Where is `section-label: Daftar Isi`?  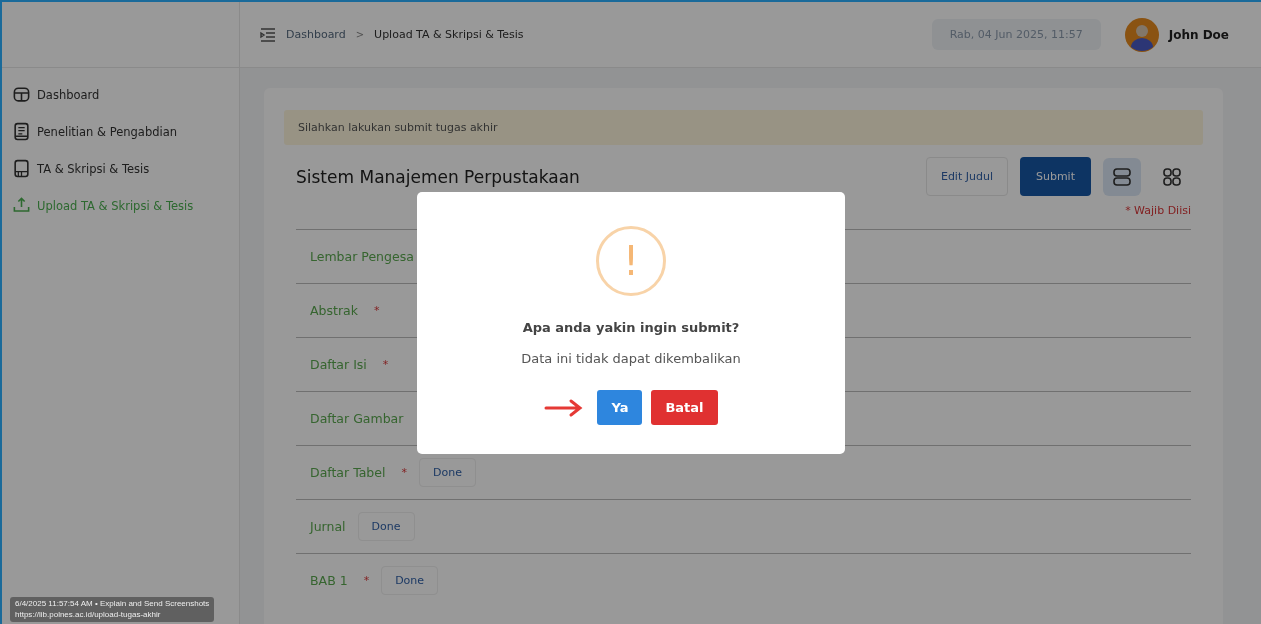
section-label: Daftar Isi is located at coordinates (338, 364).